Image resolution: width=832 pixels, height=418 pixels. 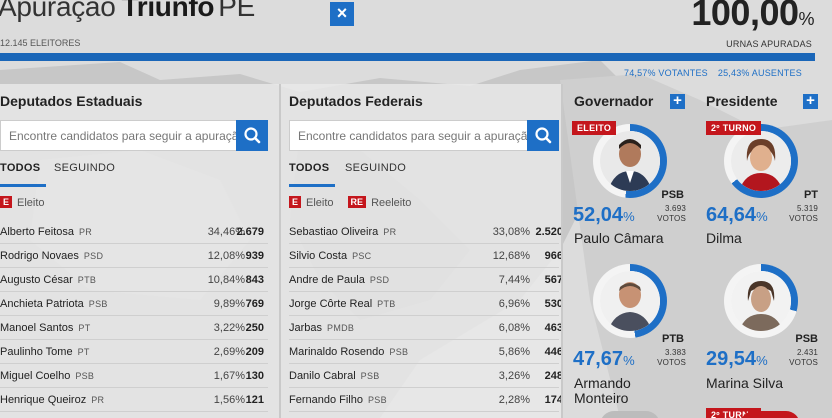 I want to click on federais-search-input, so click(x=409, y=135).